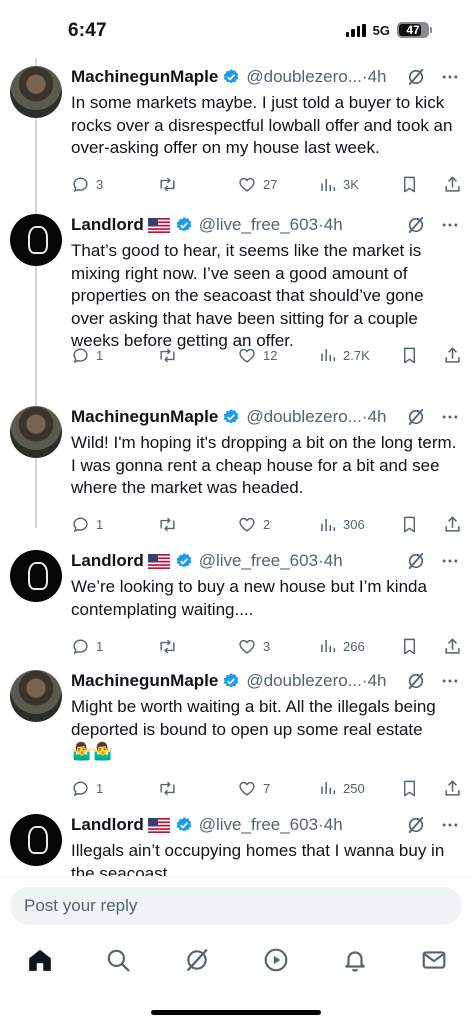 The height and width of the screenshot is (1024, 472). I want to click on views-button: 266, so click(360, 646).